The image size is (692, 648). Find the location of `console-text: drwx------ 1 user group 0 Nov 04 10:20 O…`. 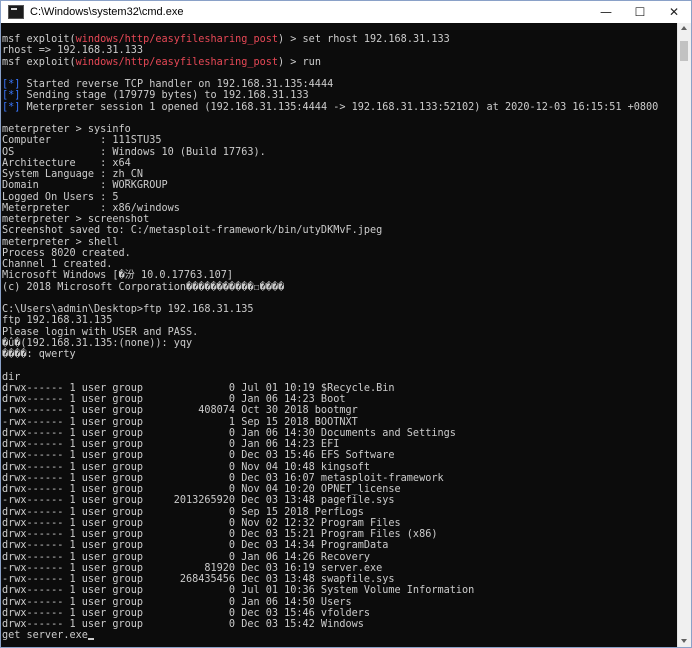

console-text: drwx------ 1 user group 0 Nov 04 10:20 O… is located at coordinates (201, 489).